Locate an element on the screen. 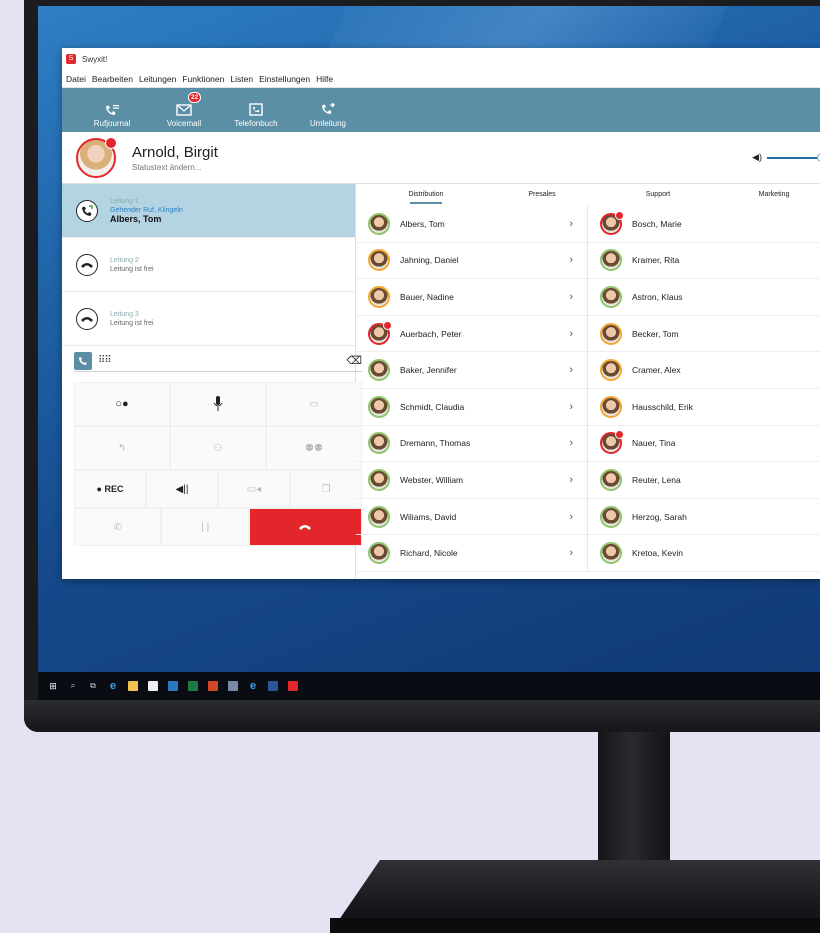  pickup-button: ✆ is located at coordinates (118, 527).